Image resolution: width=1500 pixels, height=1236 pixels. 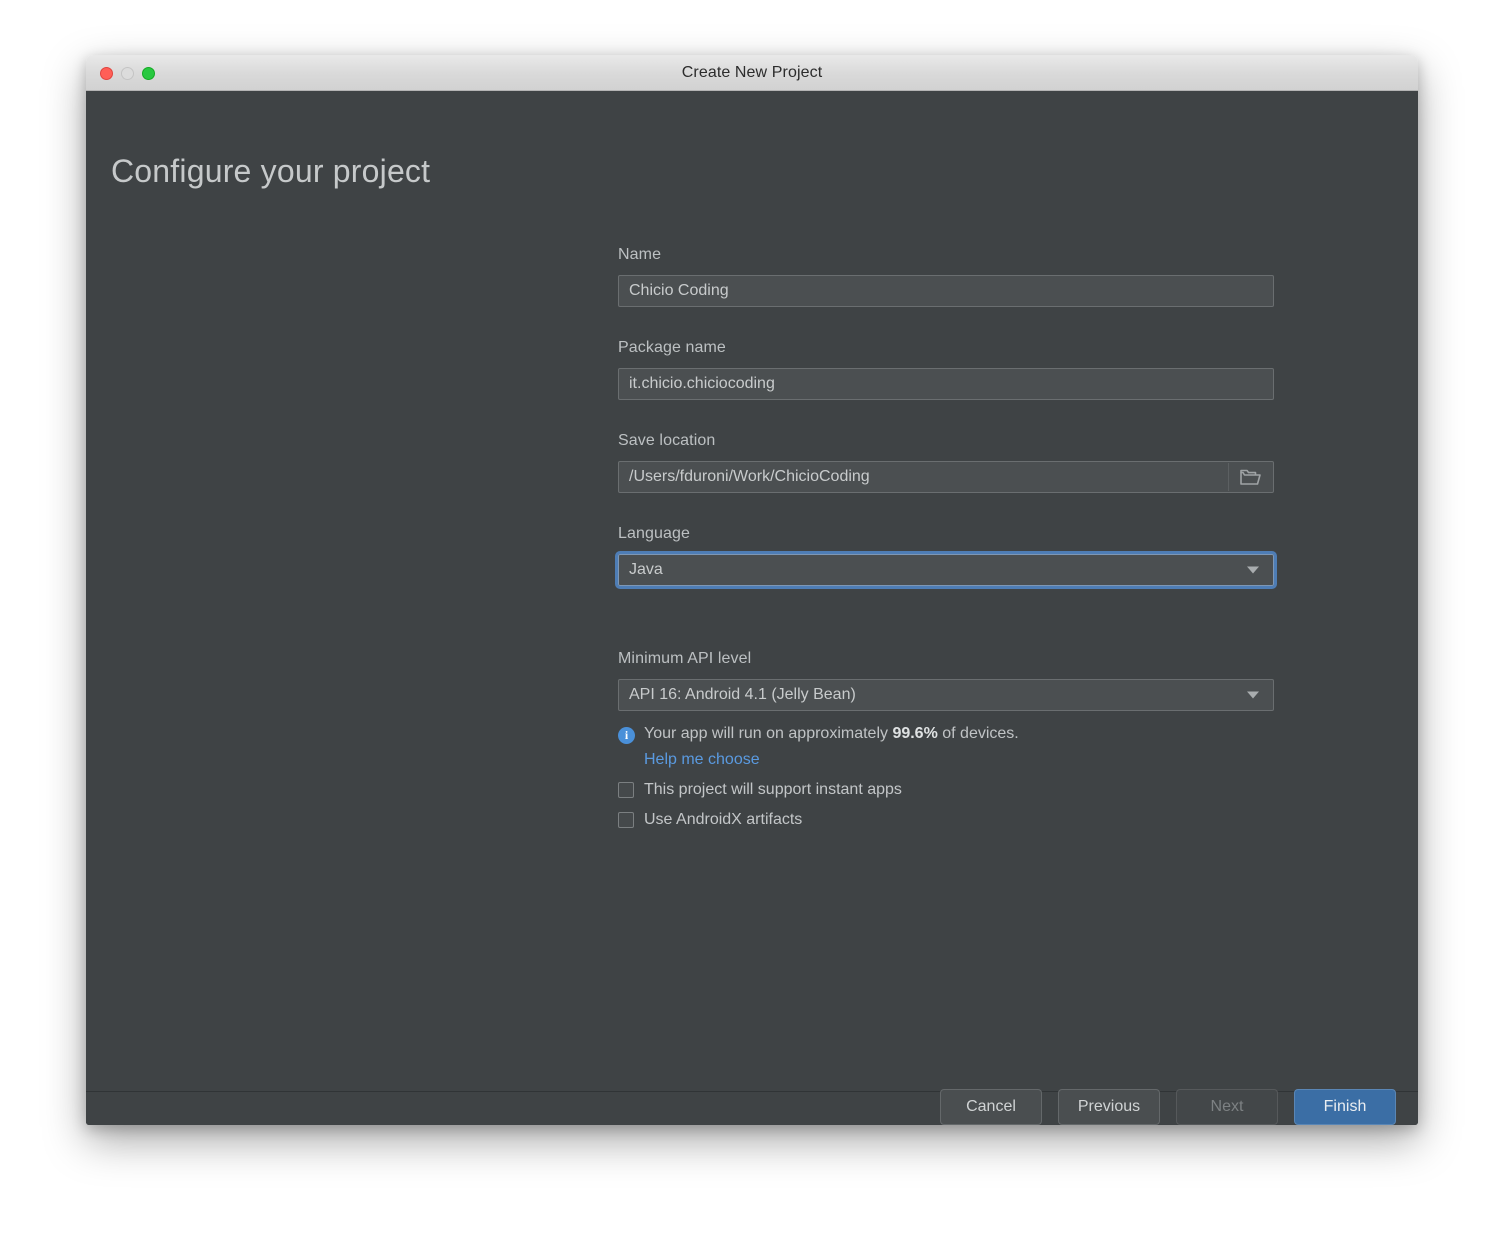 What do you see at coordinates (667, 440) in the screenshot?
I see `save-location-label: Save location` at bounding box center [667, 440].